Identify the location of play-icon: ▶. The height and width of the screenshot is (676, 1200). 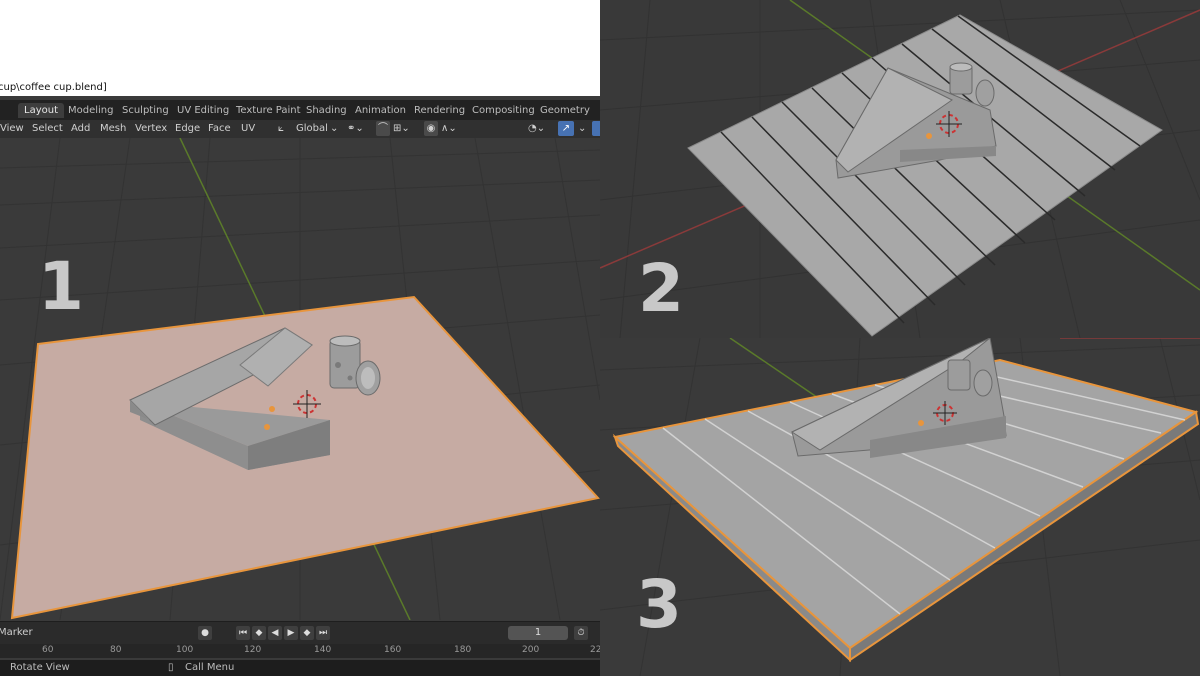
(291, 633).